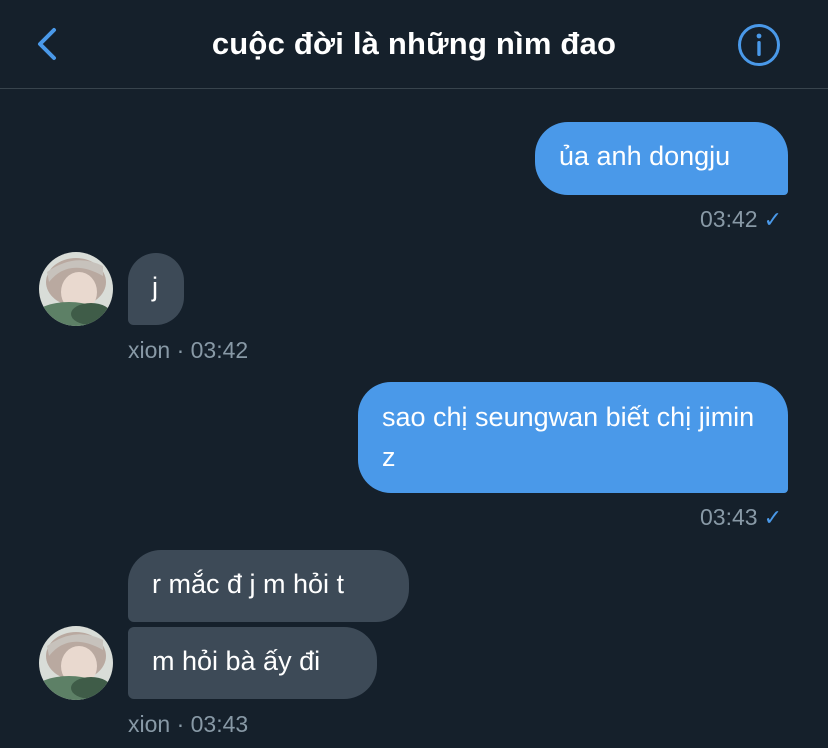 This screenshot has height=748, width=828. Describe the element at coordinates (568, 437) in the screenshot. I see `message-text: sao chị seungwan biết chị jimin z` at that location.